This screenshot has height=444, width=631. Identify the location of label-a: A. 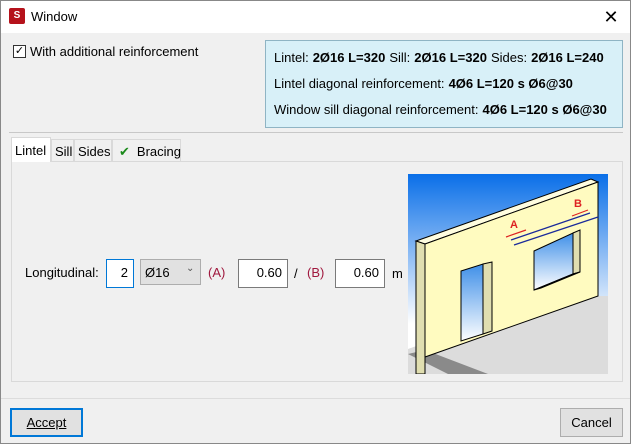
(514, 225).